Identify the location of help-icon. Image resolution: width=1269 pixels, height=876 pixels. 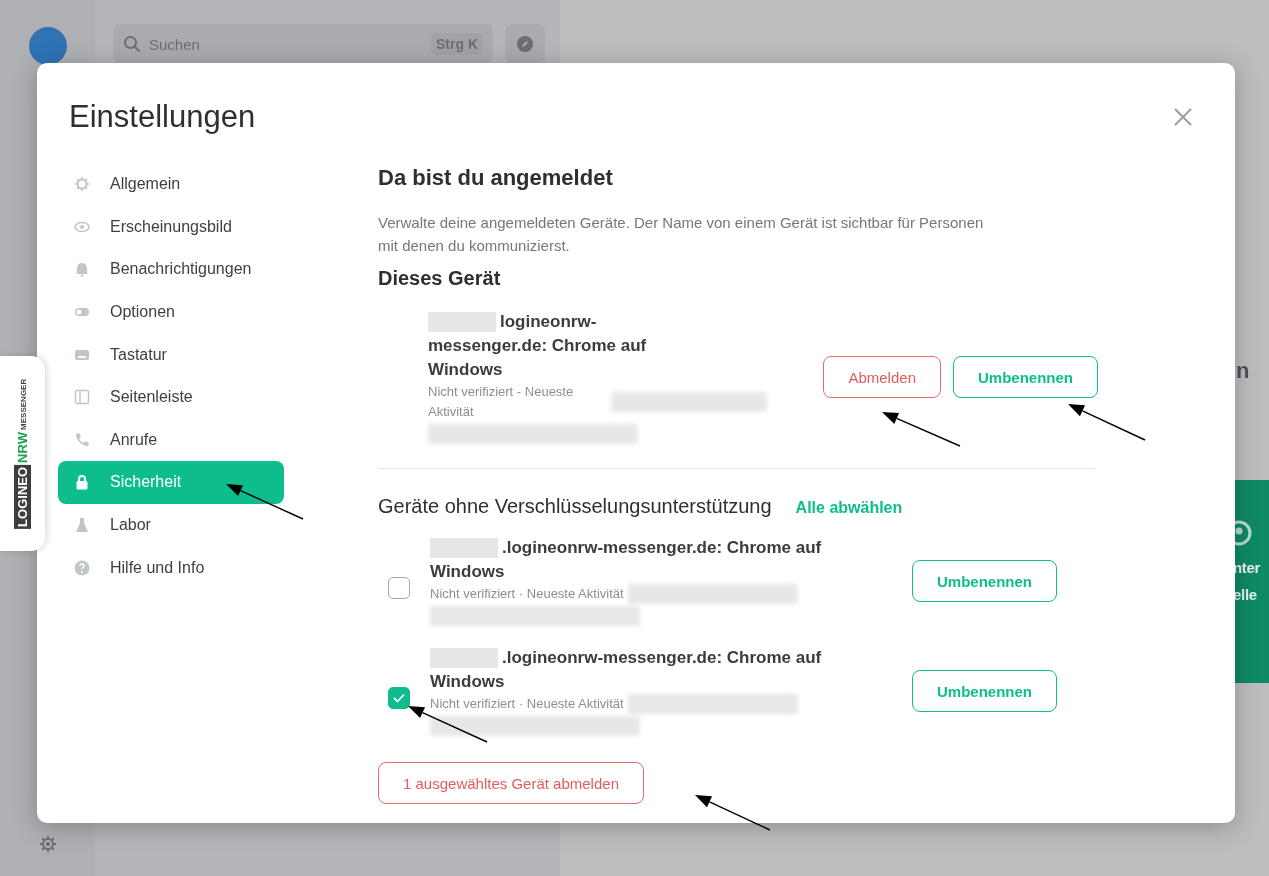
(82, 567).